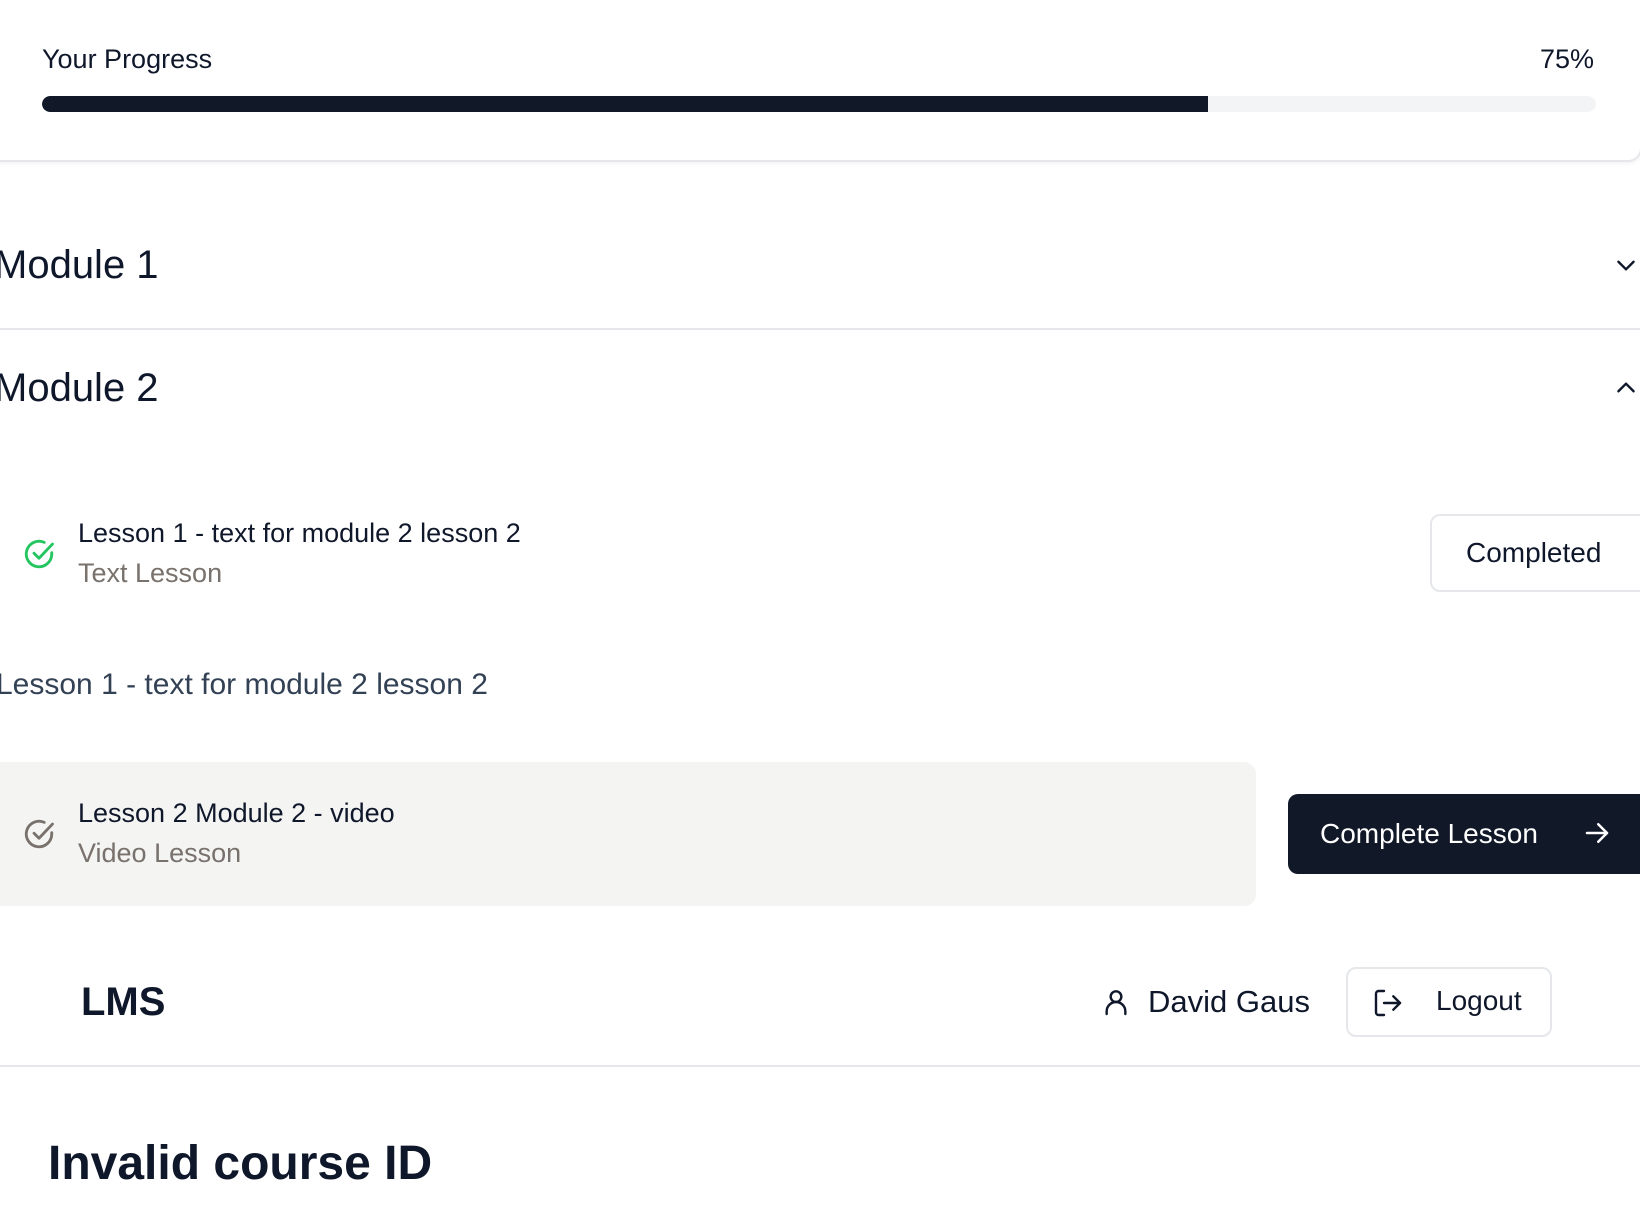  I want to click on error-title: Invalid course ID, so click(240, 1163).